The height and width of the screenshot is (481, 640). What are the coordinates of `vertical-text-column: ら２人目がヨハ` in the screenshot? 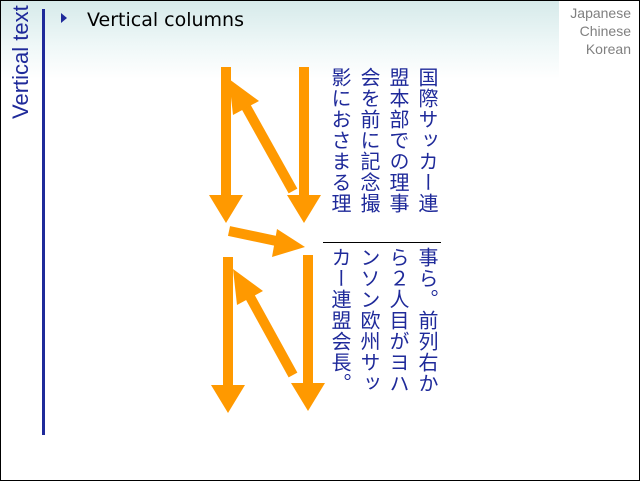 It's located at (398, 320).